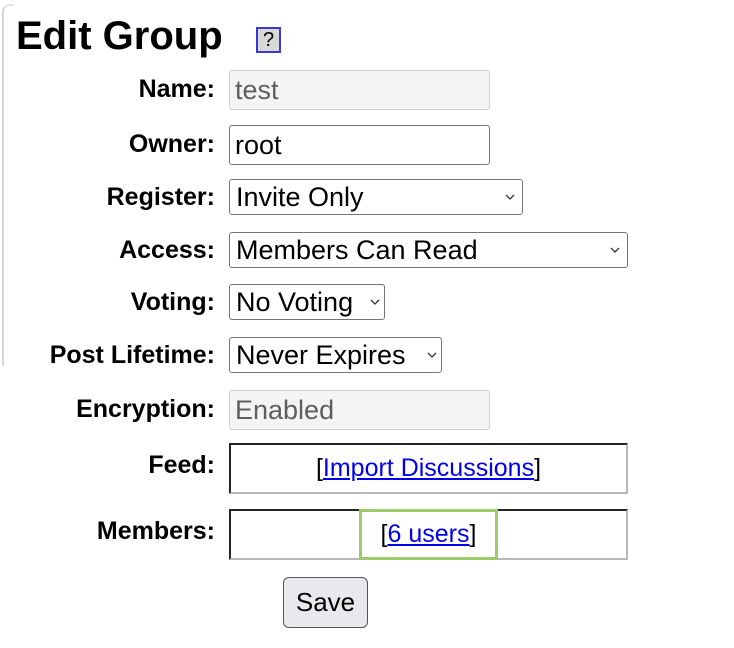 This screenshot has width=734, height=648. I want to click on import-discussions-link: Import Discussions, so click(428, 468).